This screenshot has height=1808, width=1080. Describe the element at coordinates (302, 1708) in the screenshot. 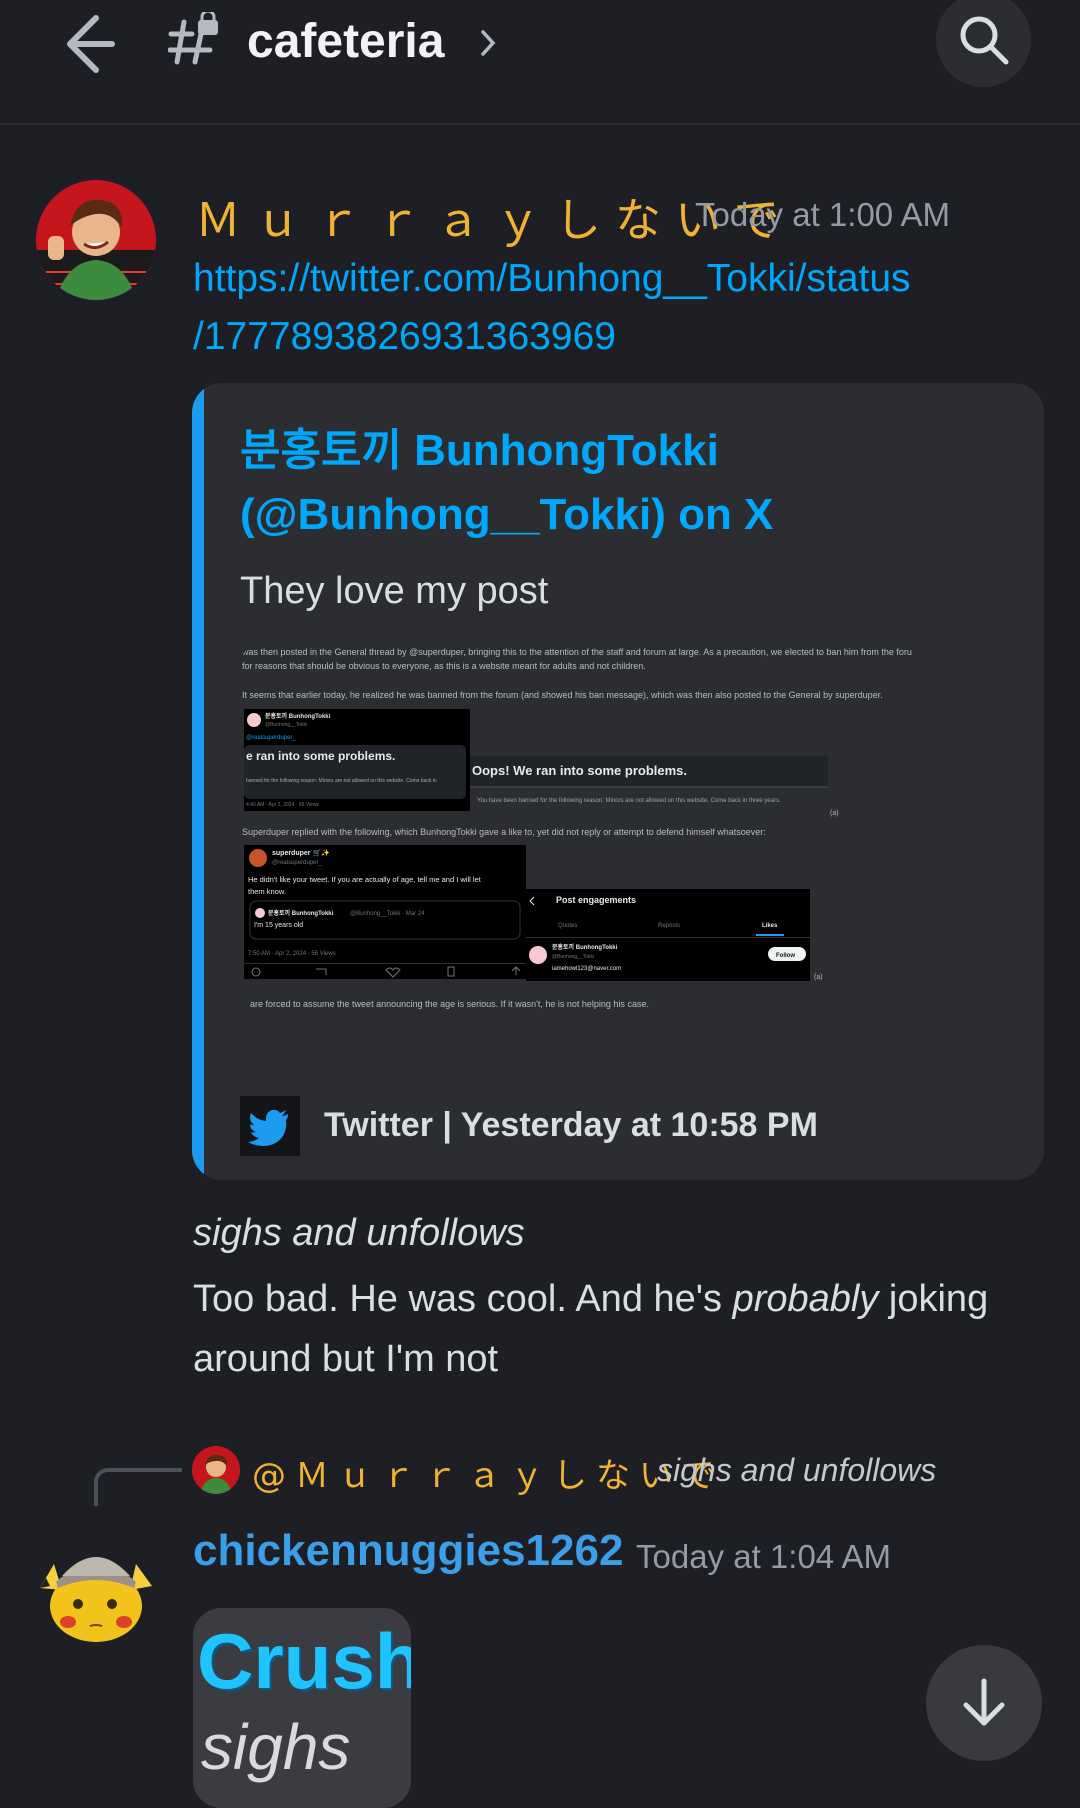

I see `image-attachment: Crush sighs` at that location.